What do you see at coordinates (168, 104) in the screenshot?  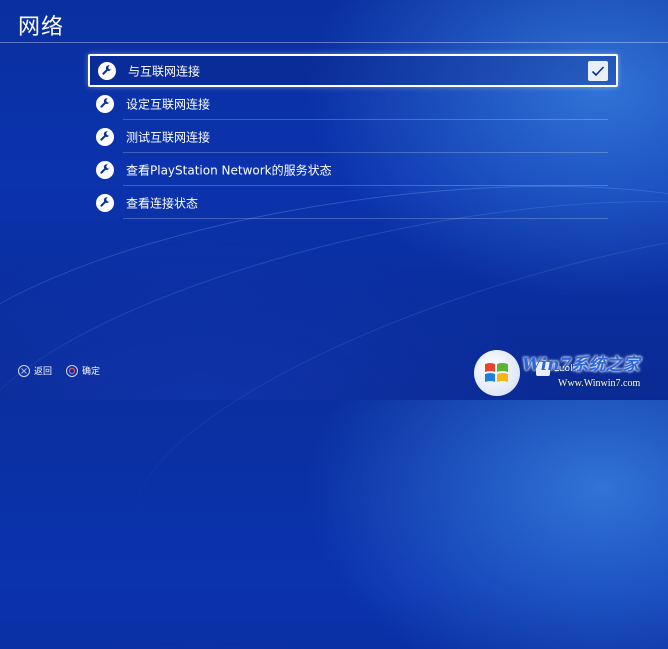 I see `menu-item-label: 设定互联网连接` at bounding box center [168, 104].